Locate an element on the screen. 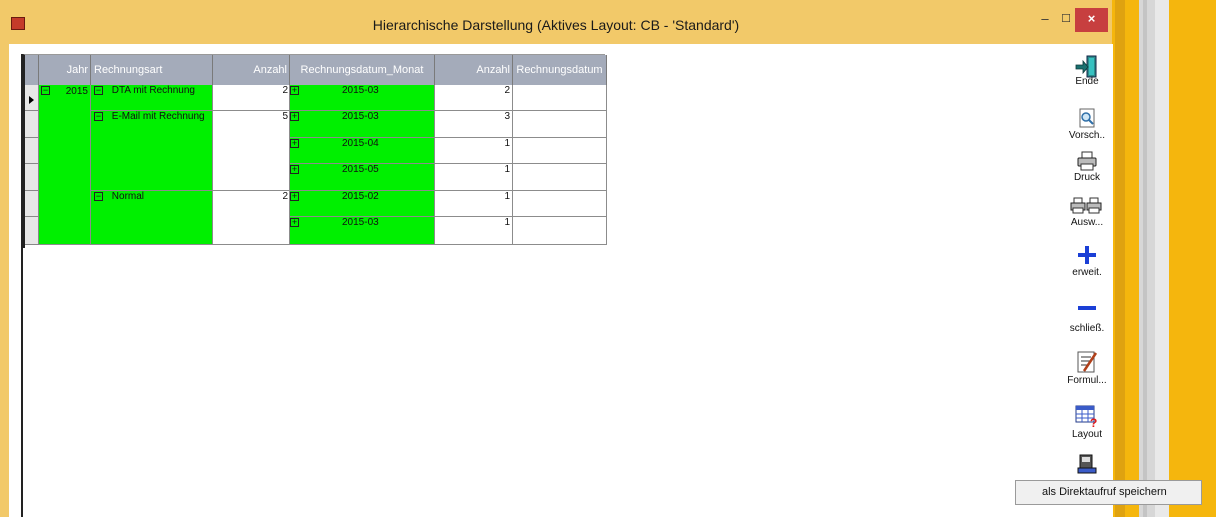 The height and width of the screenshot is (517, 1216). col-header-rechnungsart: Rechnungsart is located at coordinates (152, 70).